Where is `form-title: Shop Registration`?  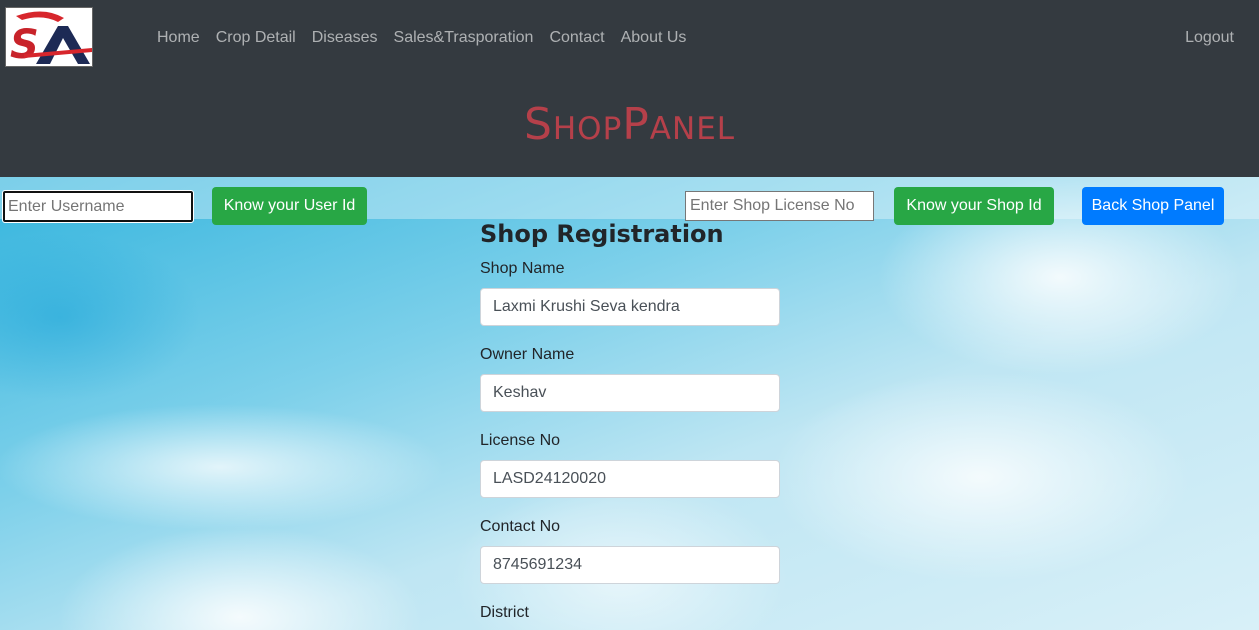
form-title: Shop Registration is located at coordinates (602, 234).